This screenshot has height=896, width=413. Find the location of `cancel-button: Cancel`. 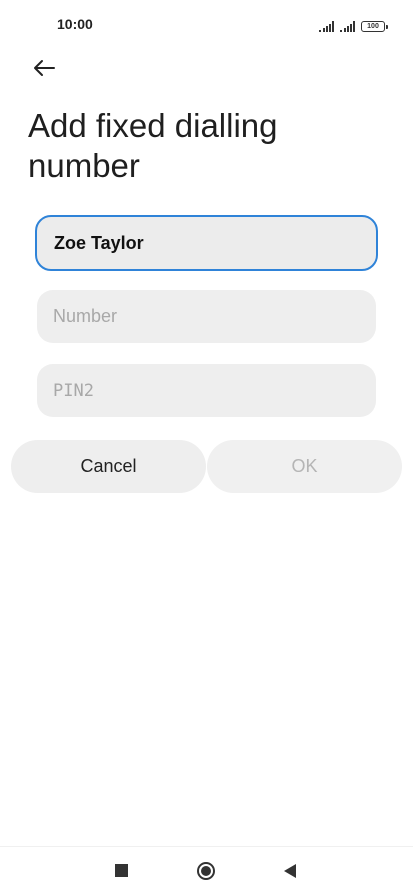

cancel-button: Cancel is located at coordinates (108, 466).